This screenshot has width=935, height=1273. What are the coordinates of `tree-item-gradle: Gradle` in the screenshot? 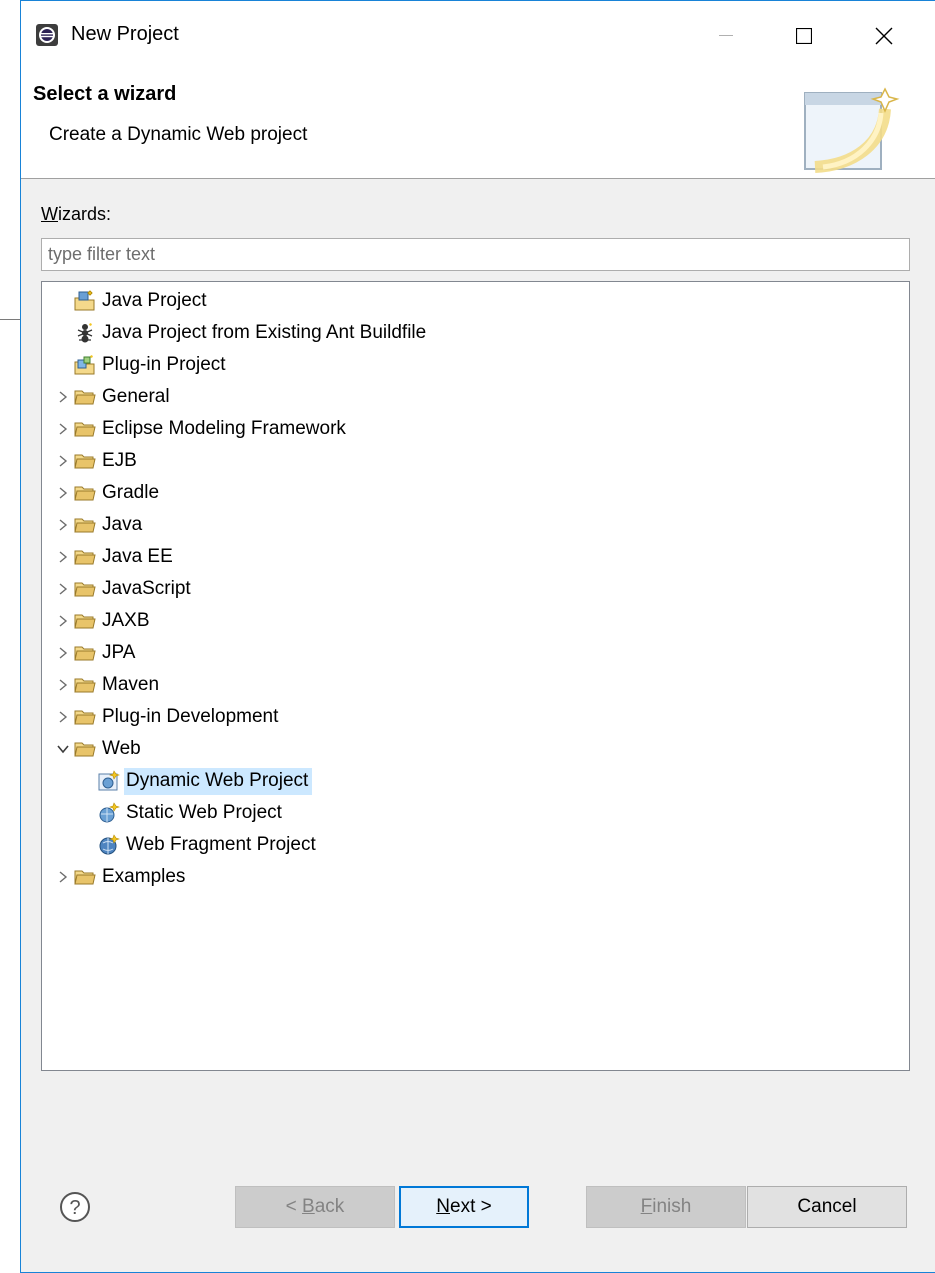 It's located at (105, 493).